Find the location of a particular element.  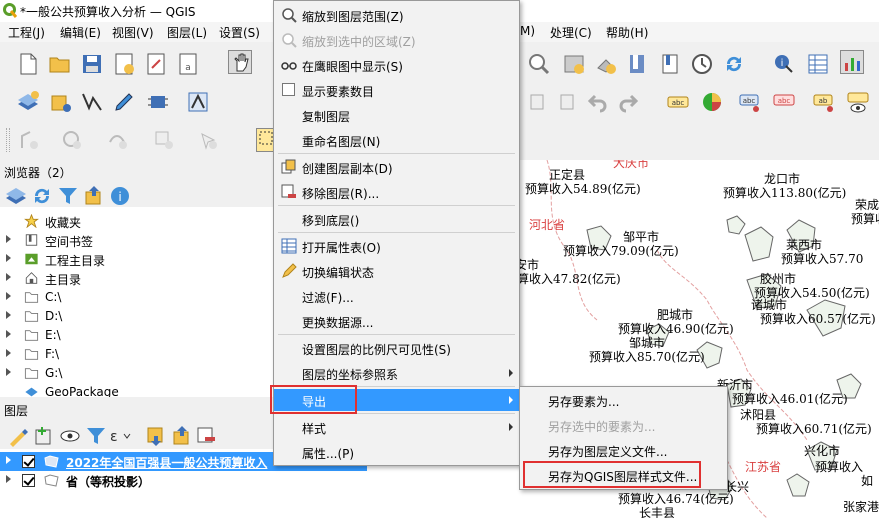

menu-item-layer-crs: 图层的坐标参照系 is located at coordinates (396, 373).